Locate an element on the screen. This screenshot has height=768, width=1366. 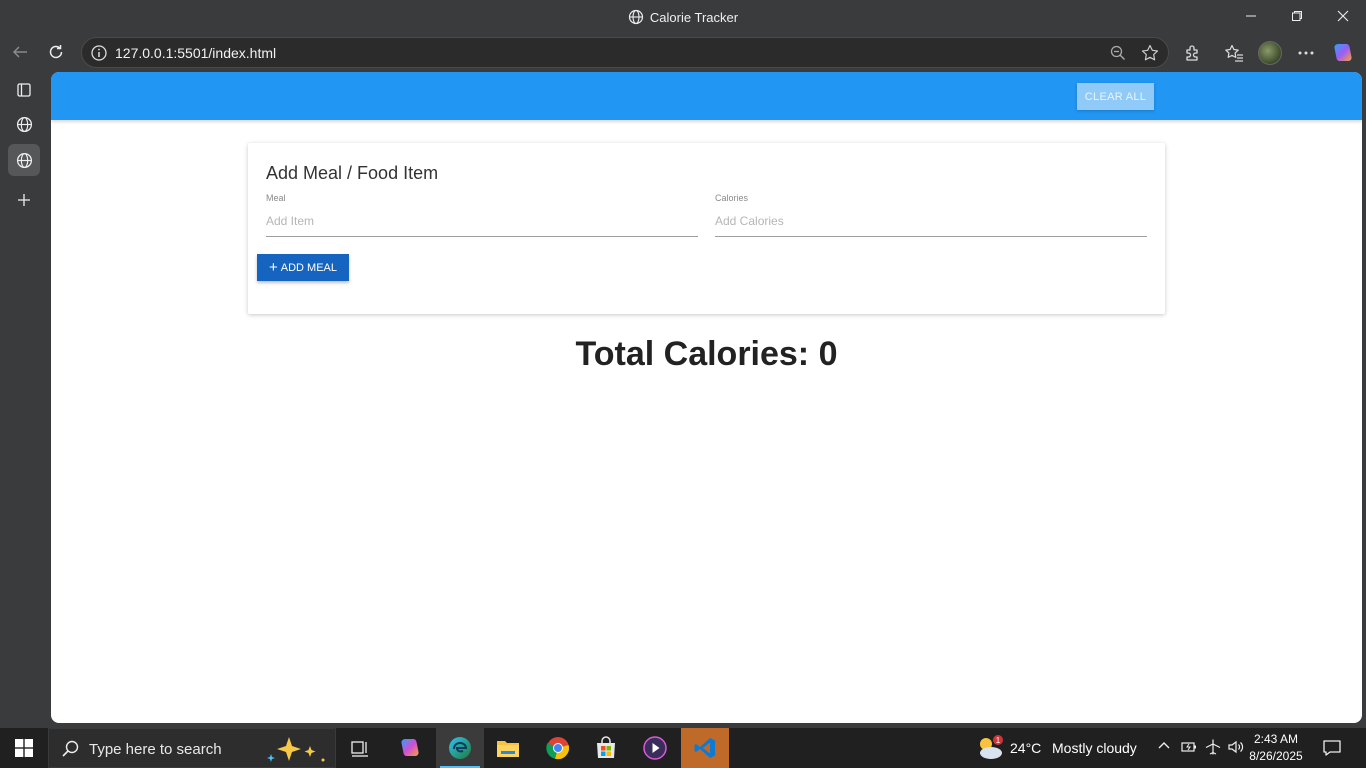
chevron-up-icon is located at coordinates (1164, 748).